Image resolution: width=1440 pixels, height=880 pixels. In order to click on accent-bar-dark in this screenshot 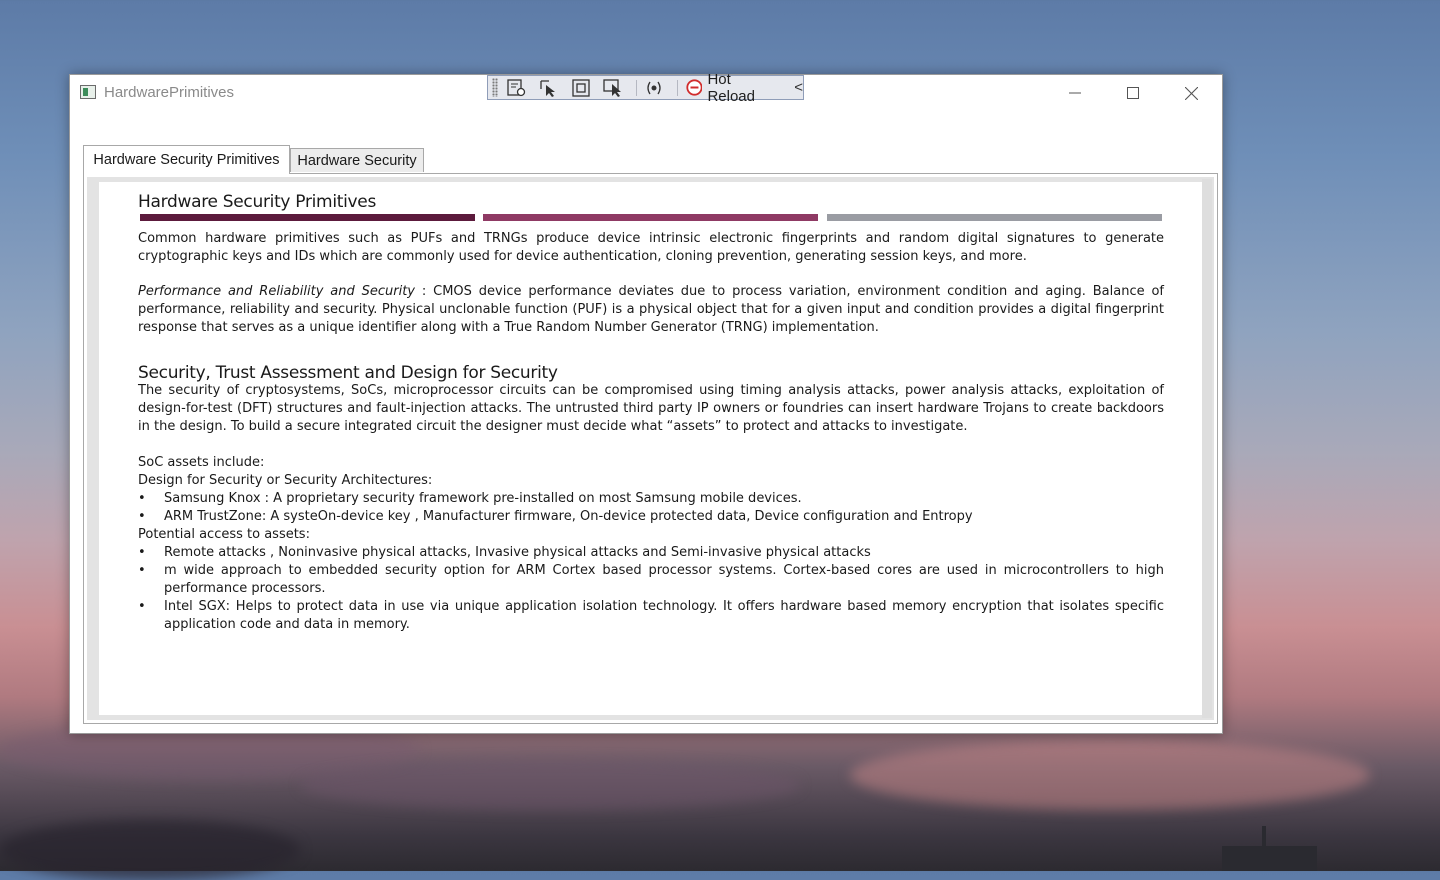, I will do `click(307, 217)`.